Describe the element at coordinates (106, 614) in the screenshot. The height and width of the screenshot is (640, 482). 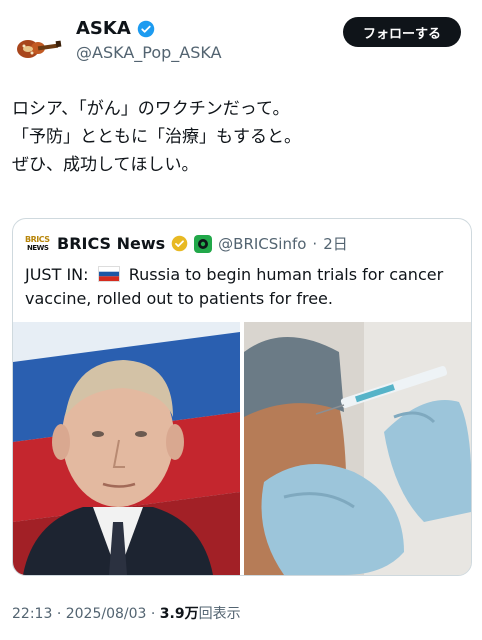
I see `tweet-date: 2025/08/03` at that location.